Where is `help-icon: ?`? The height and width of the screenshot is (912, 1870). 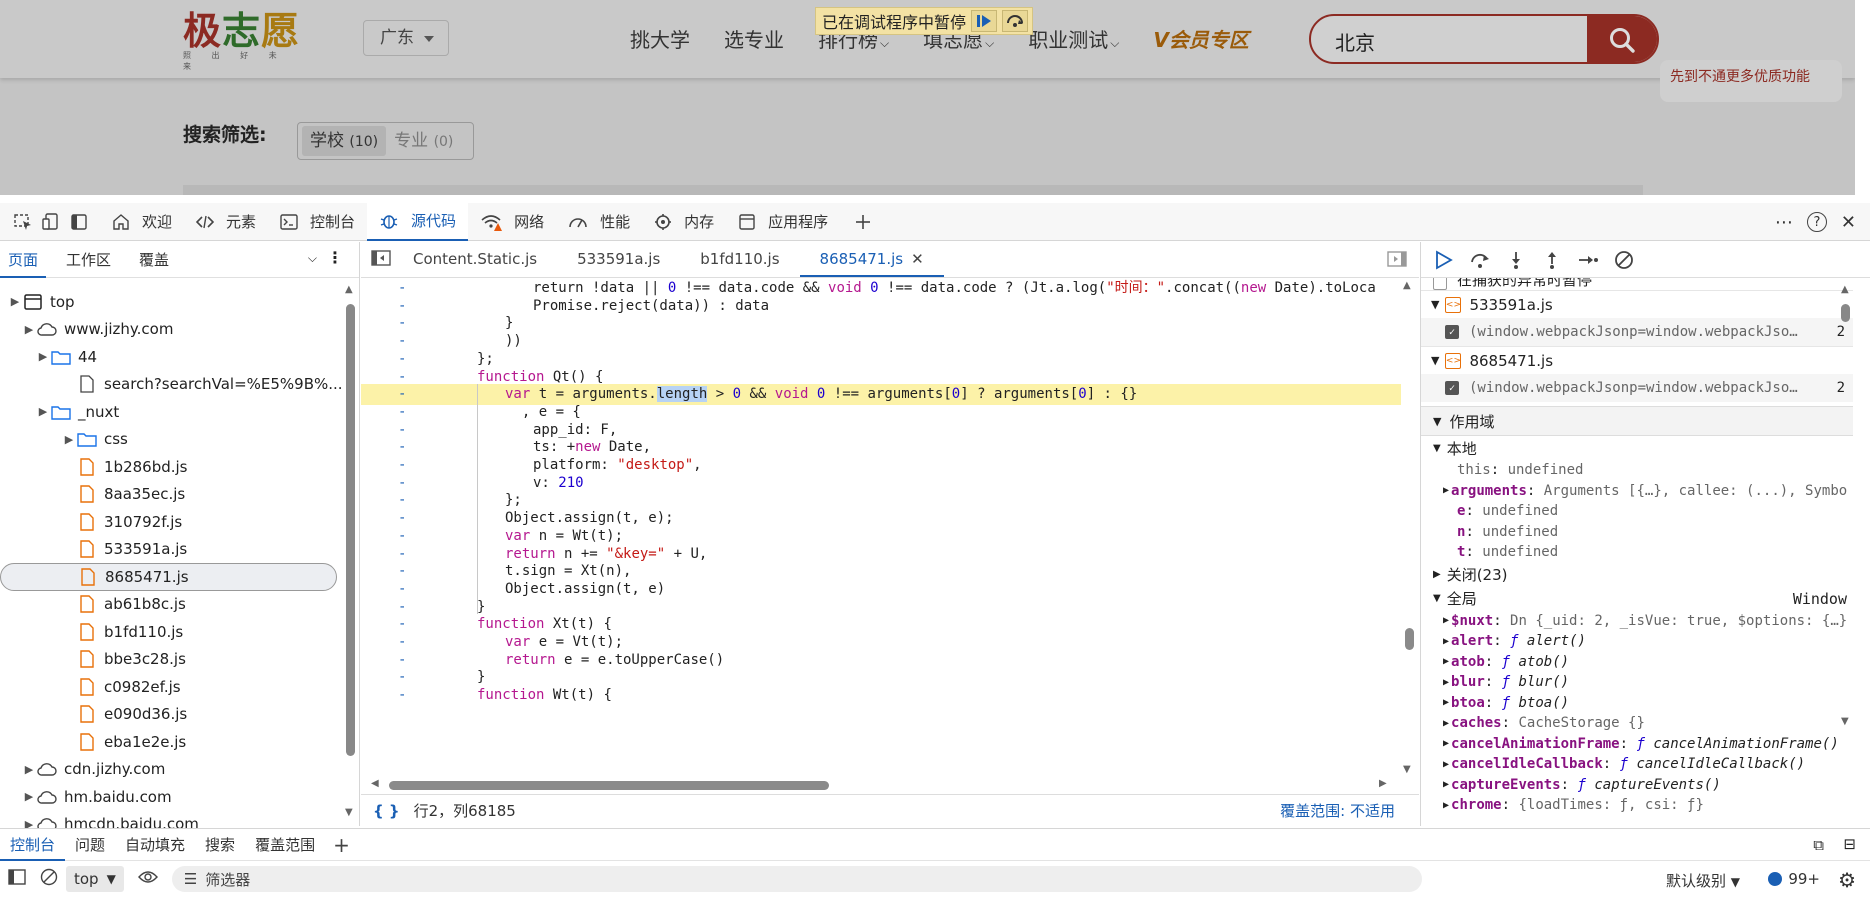
help-icon: ? is located at coordinates (1816, 222).